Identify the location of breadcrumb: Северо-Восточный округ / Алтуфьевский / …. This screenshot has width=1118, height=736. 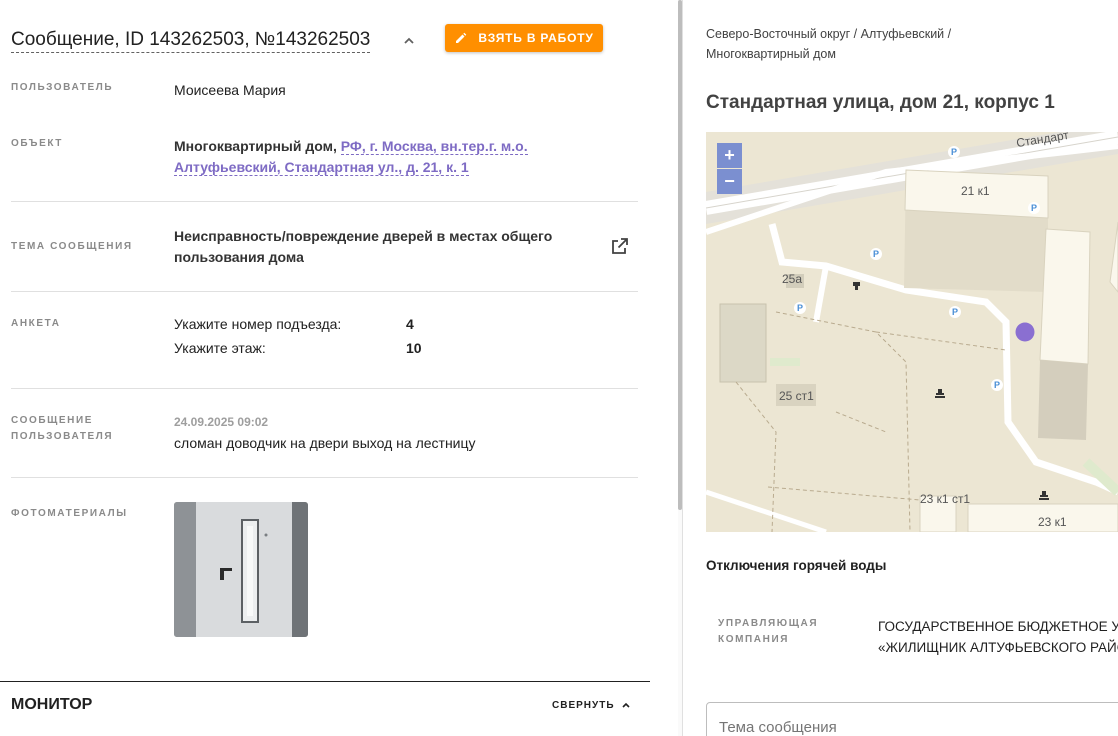
(829, 44).